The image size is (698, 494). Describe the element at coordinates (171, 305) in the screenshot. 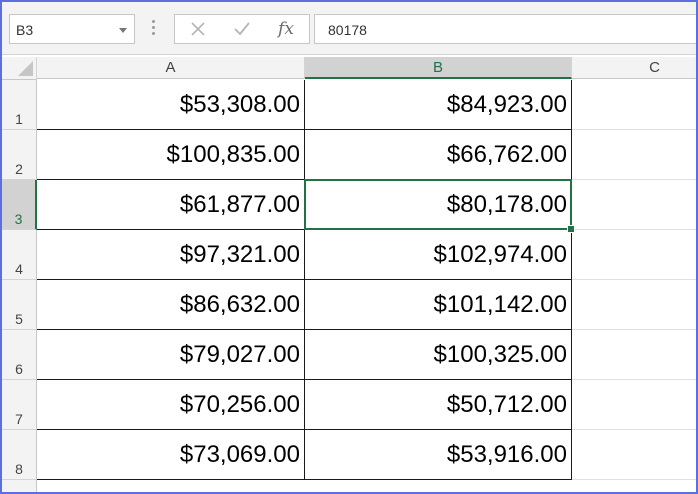

I see `cell-a5: $86,632.00` at that location.